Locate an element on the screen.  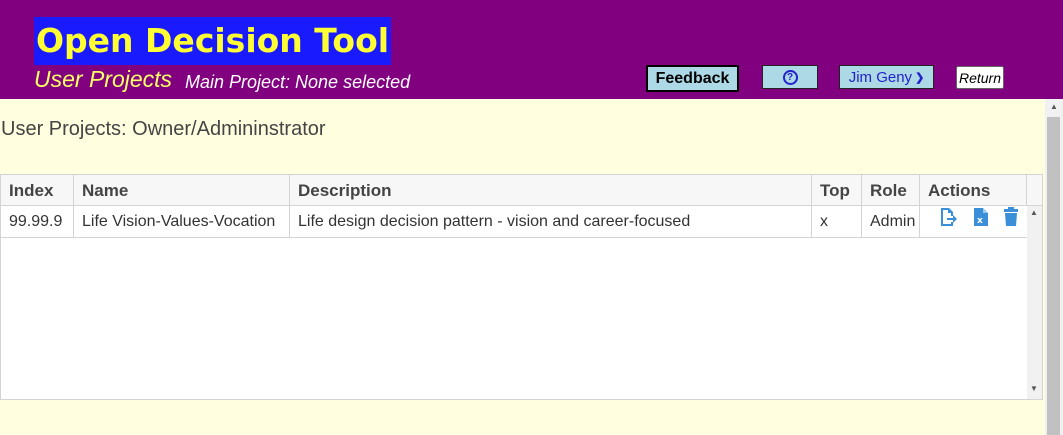
excel-file-icon: x is located at coordinates (981, 217).